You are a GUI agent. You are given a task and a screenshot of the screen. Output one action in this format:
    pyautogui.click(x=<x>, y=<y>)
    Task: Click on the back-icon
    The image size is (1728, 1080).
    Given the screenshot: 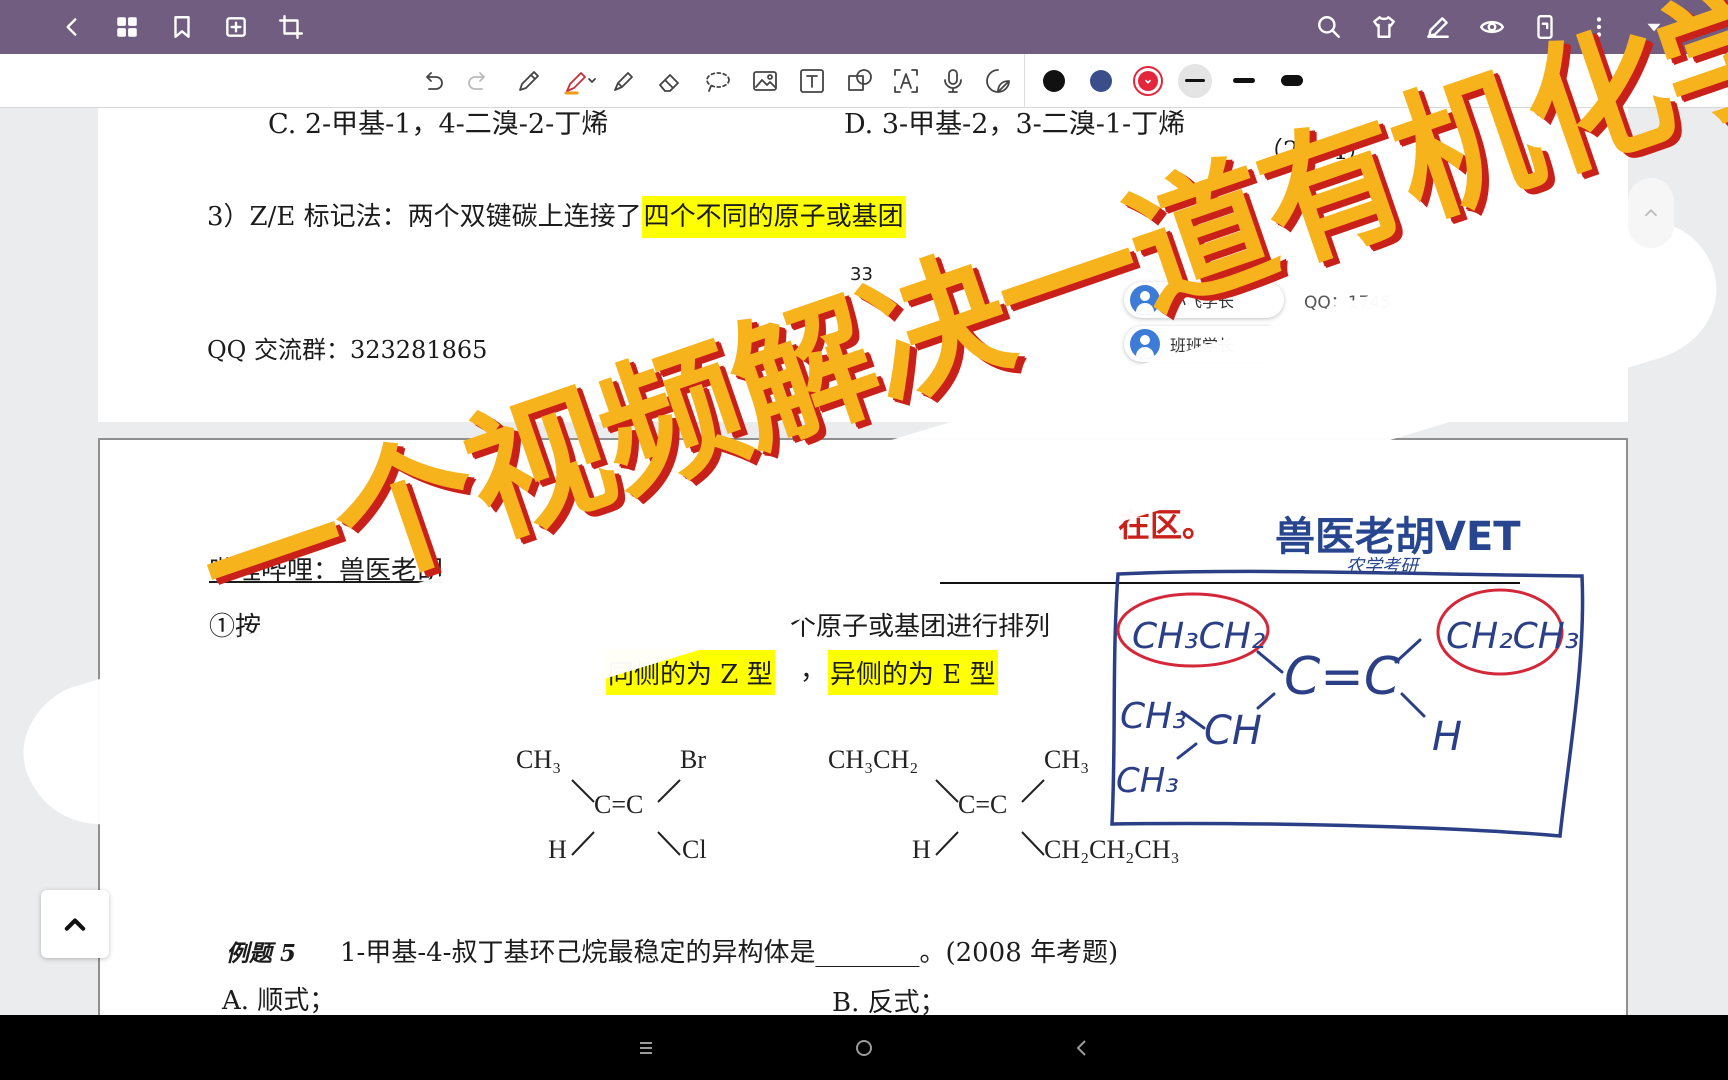 What is the action you would take?
    pyautogui.click(x=72, y=27)
    